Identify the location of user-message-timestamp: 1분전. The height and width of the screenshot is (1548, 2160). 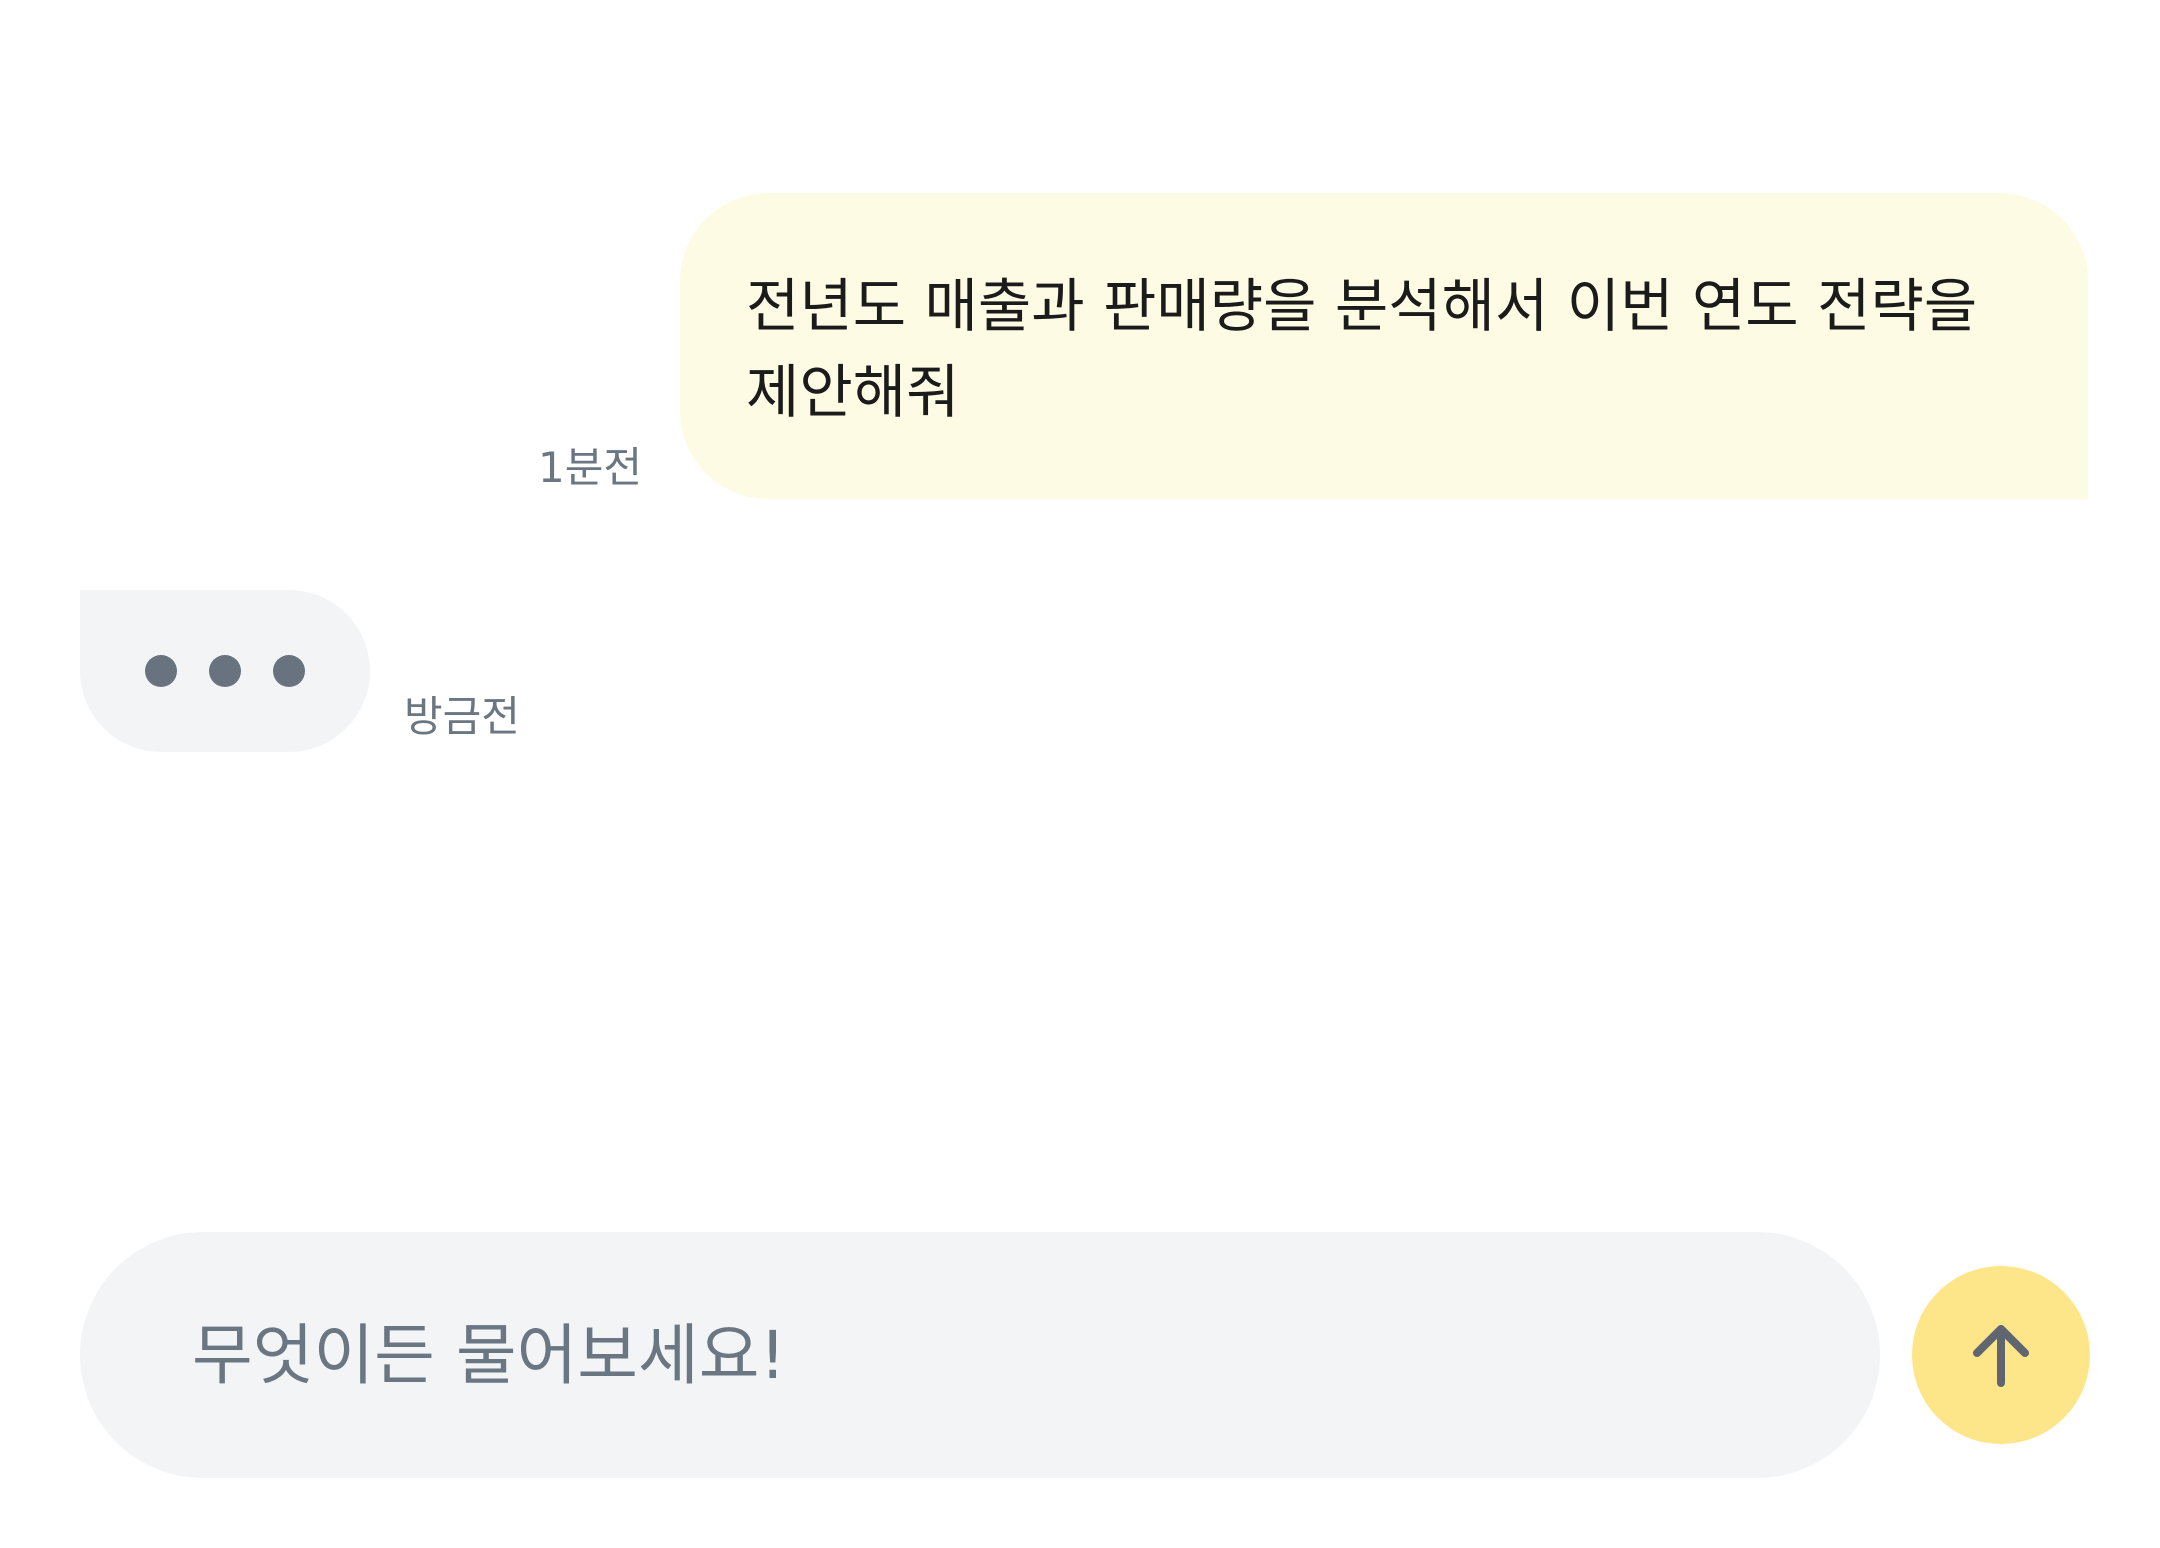
(589, 467).